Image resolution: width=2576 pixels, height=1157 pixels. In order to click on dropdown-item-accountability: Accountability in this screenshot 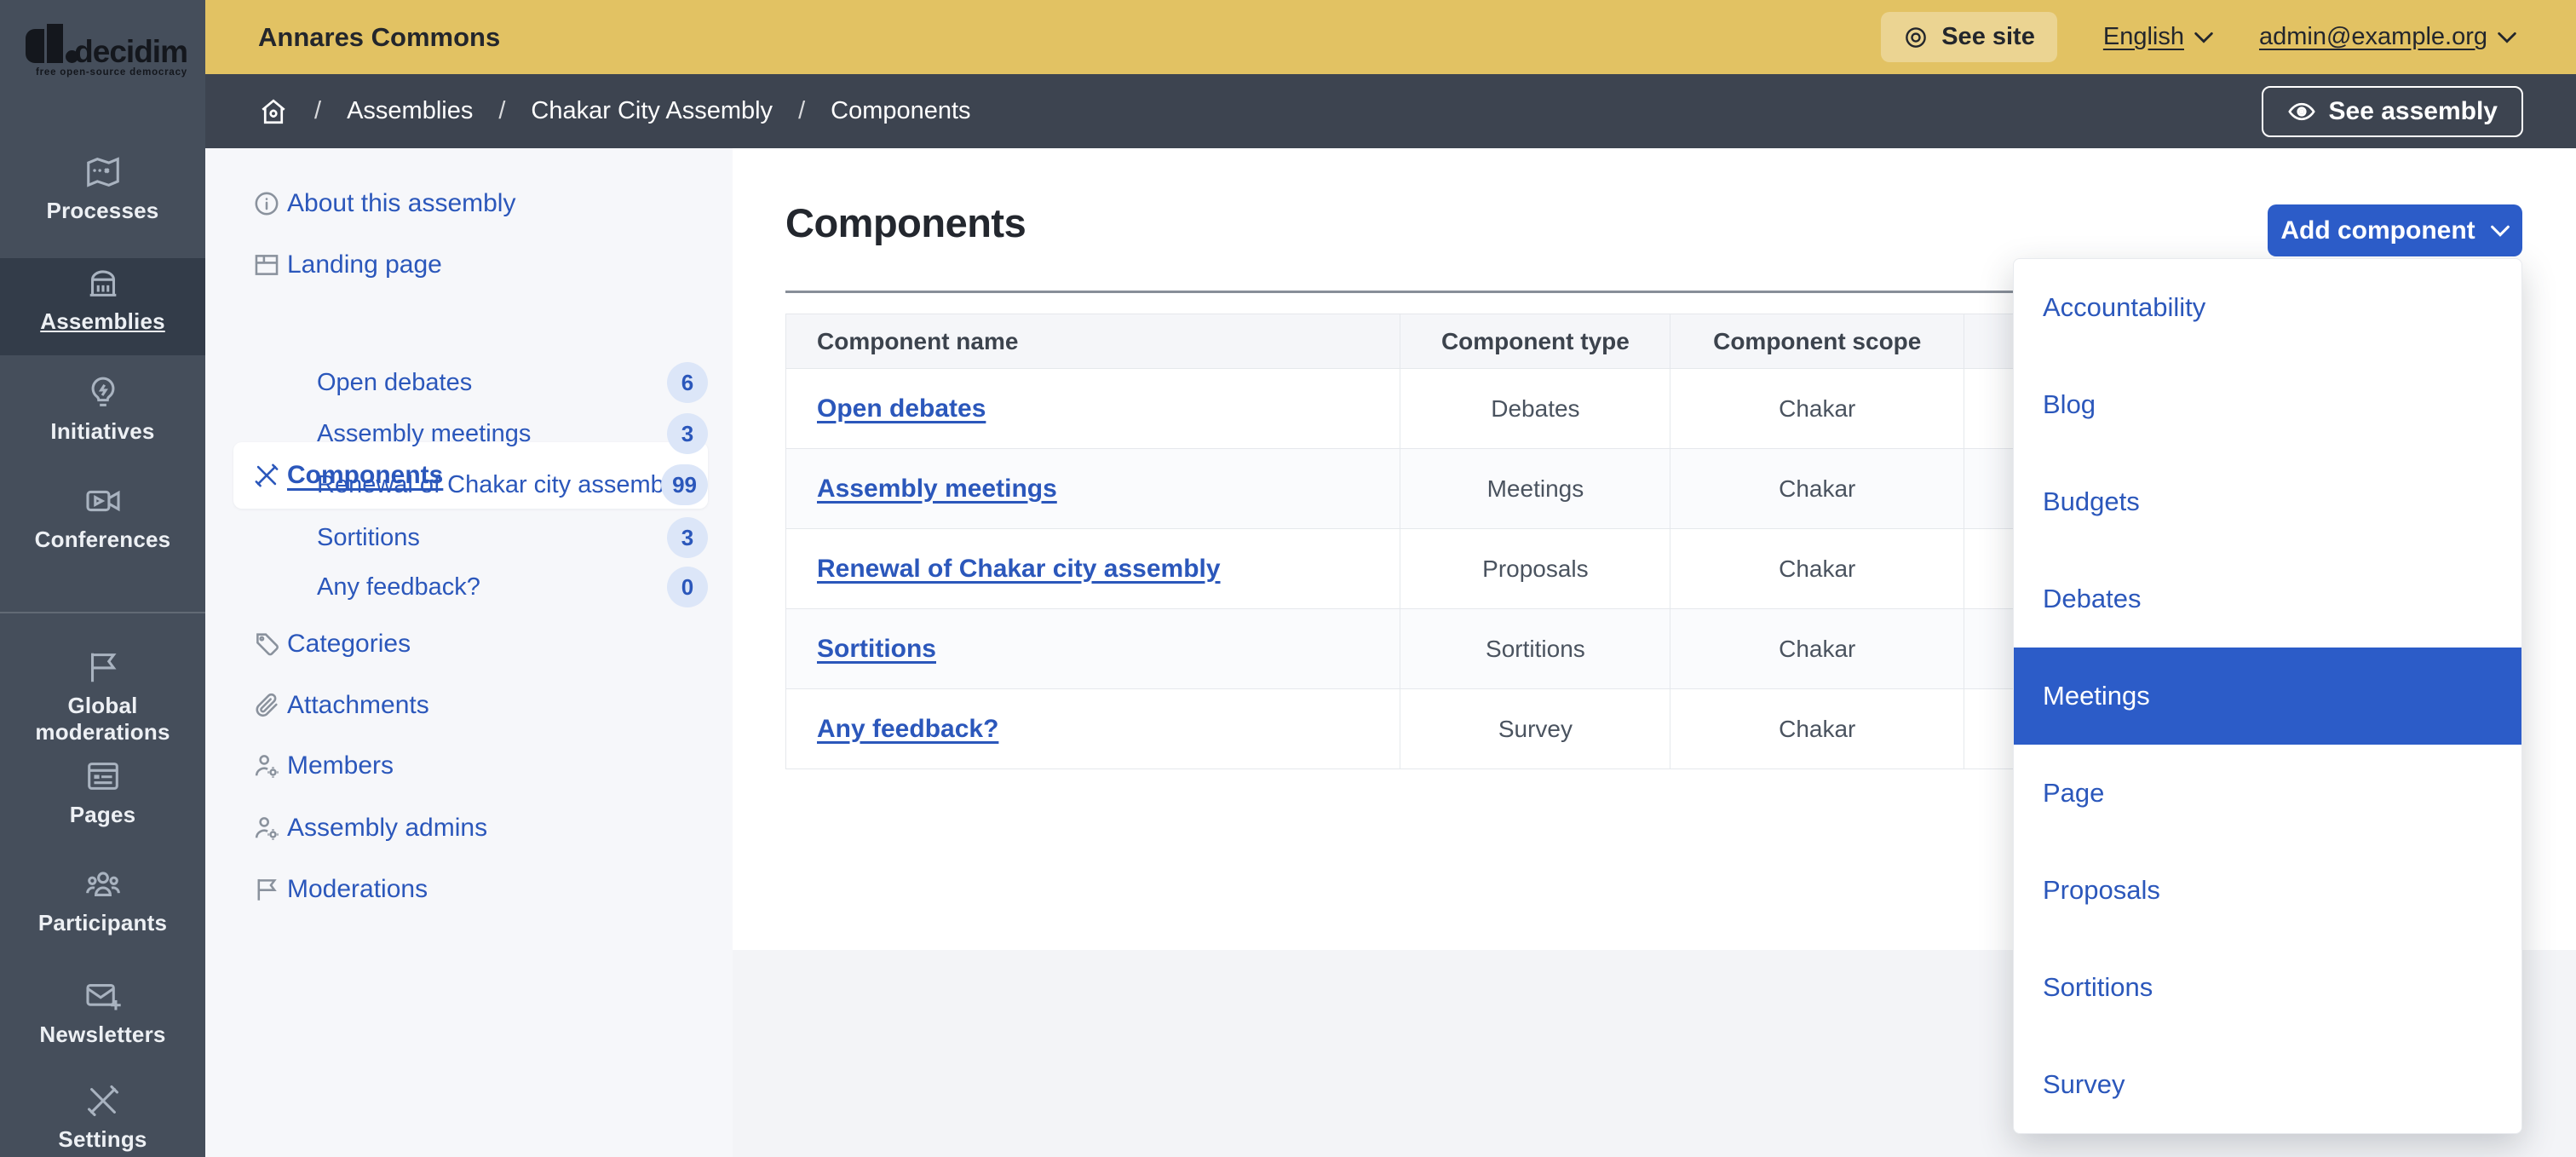, I will do `click(2268, 307)`.